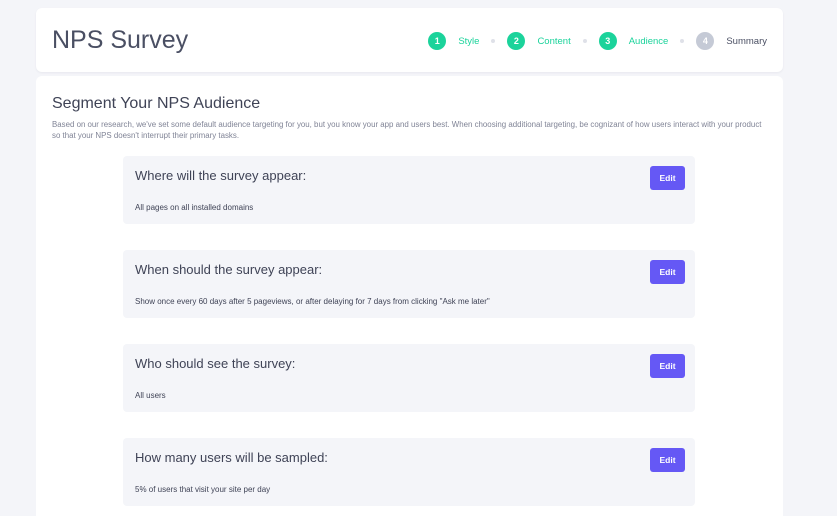 The image size is (837, 516). What do you see at coordinates (231, 457) in the screenshot?
I see `setting-question: How many users will be sampled:` at bounding box center [231, 457].